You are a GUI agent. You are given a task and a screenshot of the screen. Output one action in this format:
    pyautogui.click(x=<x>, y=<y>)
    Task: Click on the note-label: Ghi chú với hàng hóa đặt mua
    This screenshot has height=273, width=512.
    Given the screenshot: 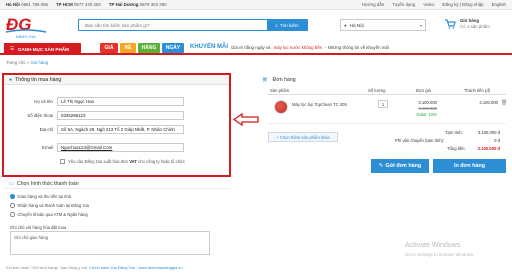 What is the action you would take?
    pyautogui.click(x=38, y=227)
    